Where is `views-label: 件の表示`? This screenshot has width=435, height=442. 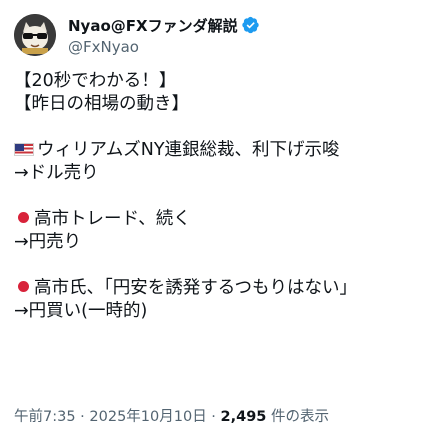
views-label: 件の表示 is located at coordinates (298, 417).